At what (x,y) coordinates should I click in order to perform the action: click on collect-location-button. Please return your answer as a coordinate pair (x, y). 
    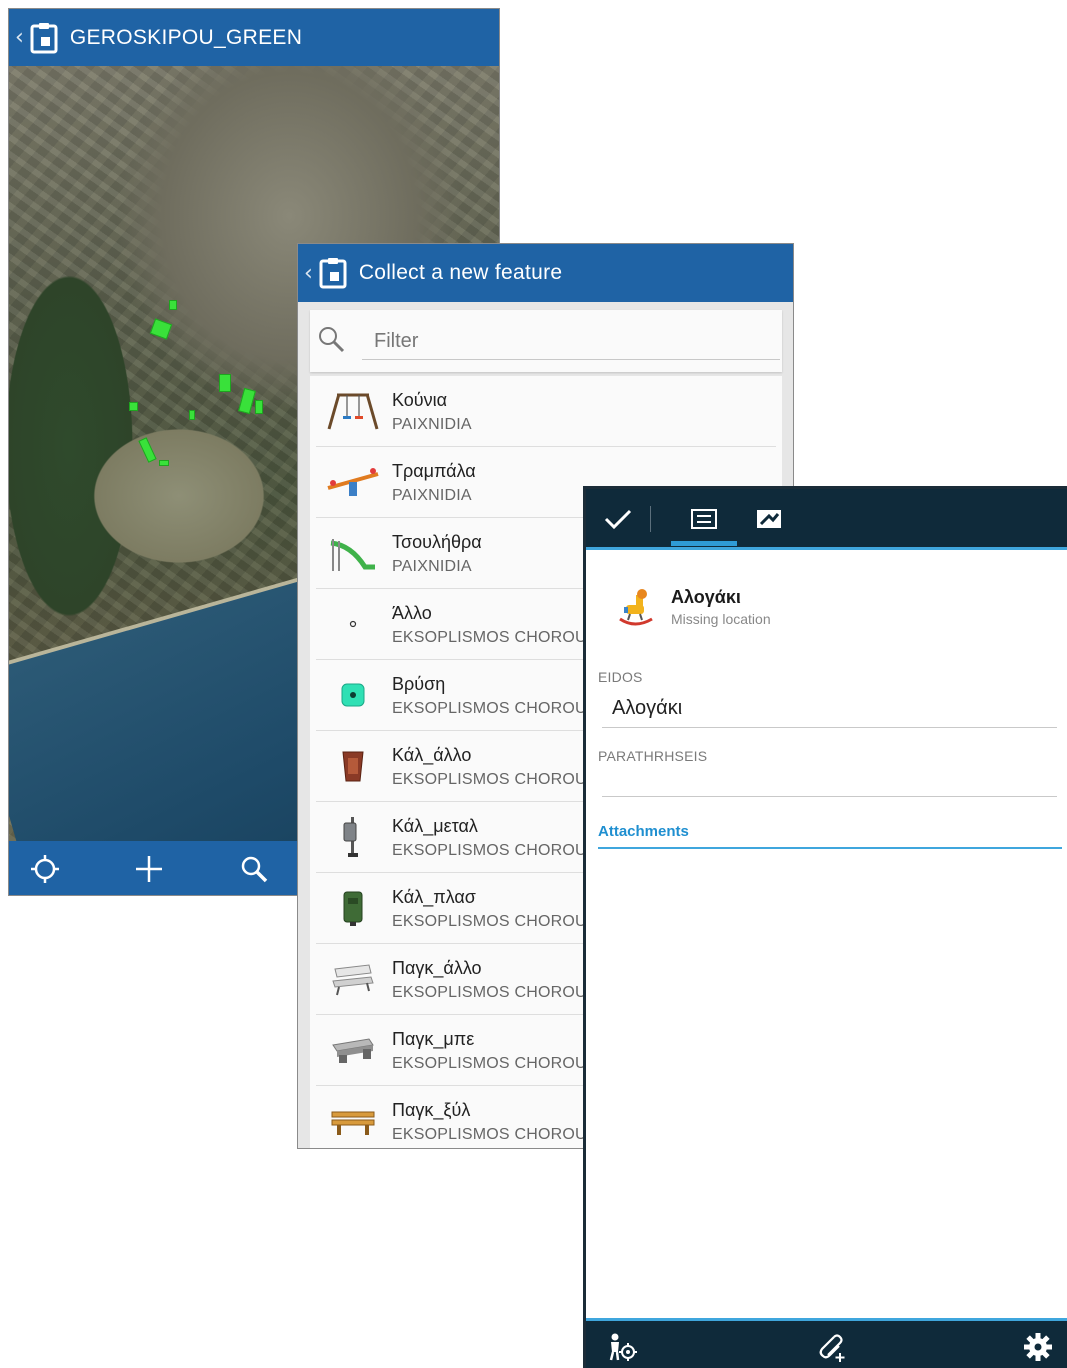
    Looking at the image, I should click on (622, 1347).